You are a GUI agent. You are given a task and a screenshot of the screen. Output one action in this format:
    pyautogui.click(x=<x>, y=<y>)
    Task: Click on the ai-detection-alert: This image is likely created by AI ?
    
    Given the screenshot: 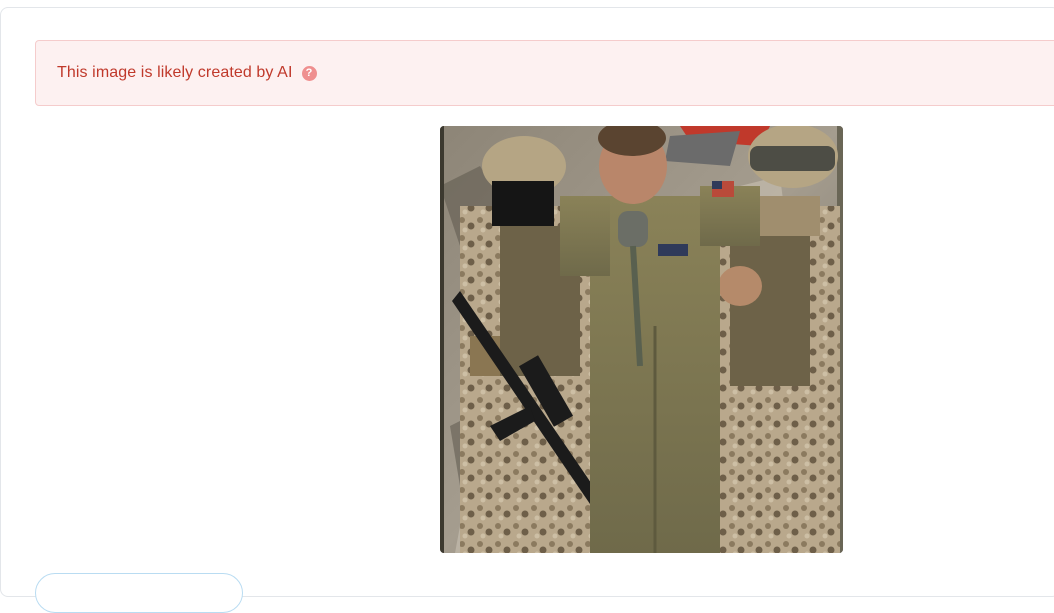 What is the action you would take?
    pyautogui.click(x=544, y=73)
    